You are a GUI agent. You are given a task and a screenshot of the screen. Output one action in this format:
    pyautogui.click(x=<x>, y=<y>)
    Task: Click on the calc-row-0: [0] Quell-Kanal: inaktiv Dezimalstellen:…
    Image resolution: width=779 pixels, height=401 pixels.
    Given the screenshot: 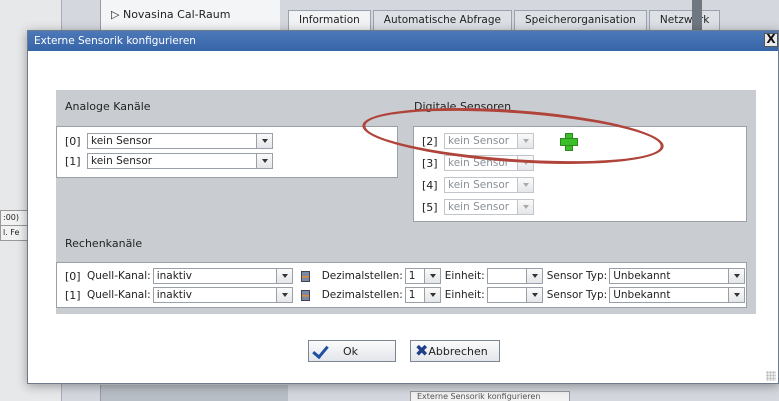 What is the action you would take?
    pyautogui.click(x=405, y=276)
    